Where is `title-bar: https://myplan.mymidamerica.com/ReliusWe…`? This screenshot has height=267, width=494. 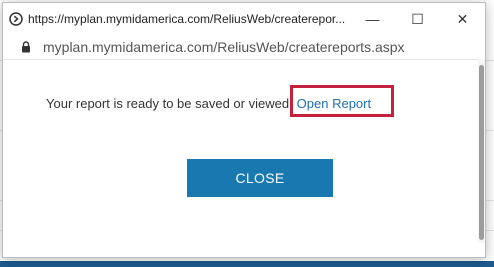
title-bar: https://myplan.mymidamerica.com/ReliusWe… is located at coordinates (244, 19).